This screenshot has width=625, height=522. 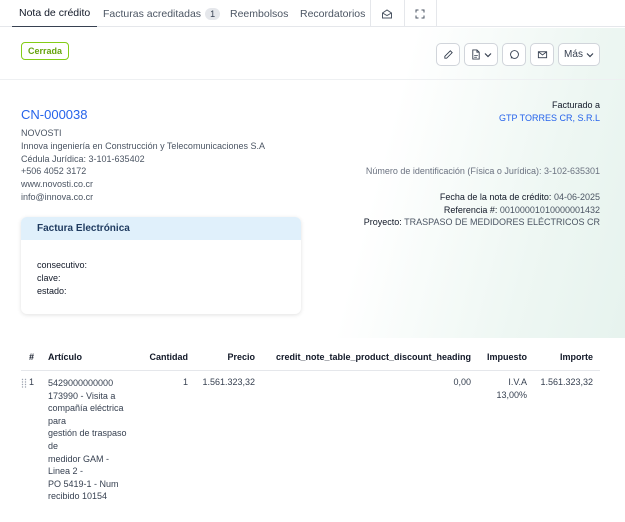 What do you see at coordinates (78, 496) in the screenshot?
I see `item-desc-line: recibido 10154` at bounding box center [78, 496].